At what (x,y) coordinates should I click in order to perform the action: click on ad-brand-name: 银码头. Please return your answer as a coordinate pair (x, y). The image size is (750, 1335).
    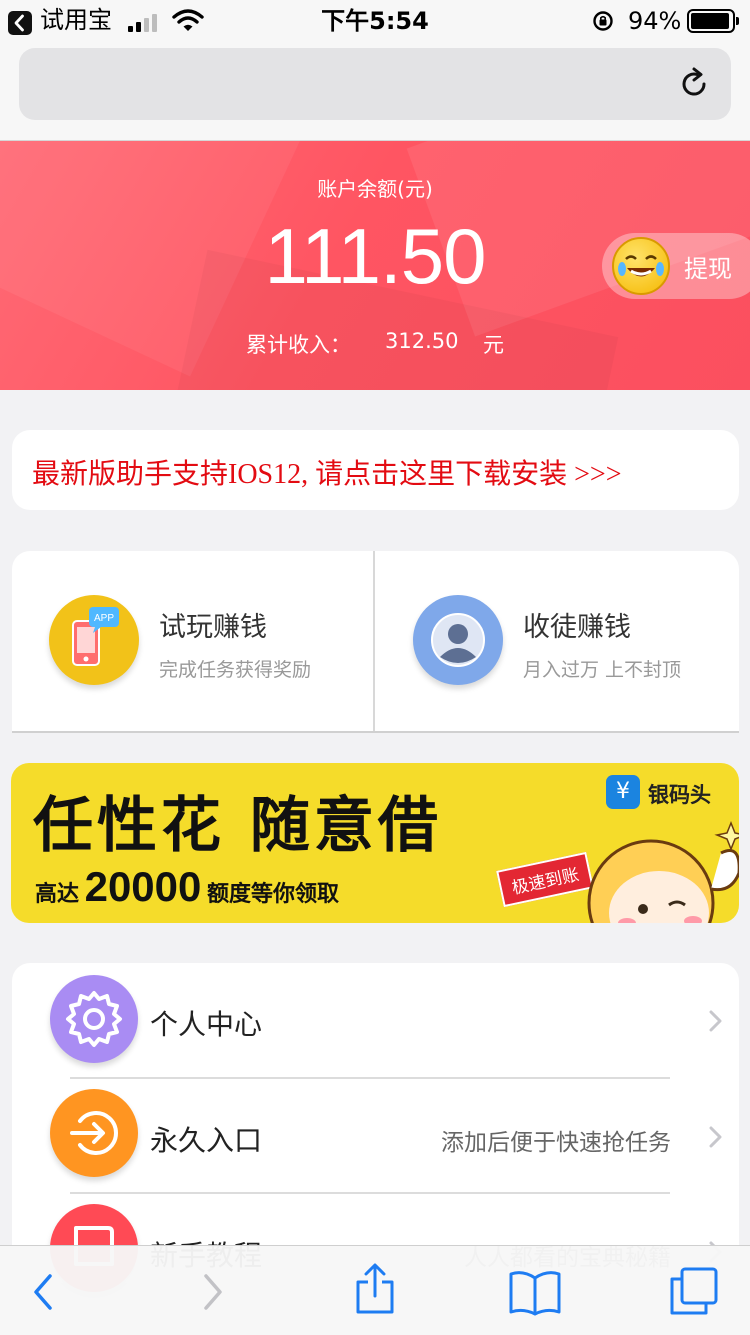
    Looking at the image, I should click on (679, 795).